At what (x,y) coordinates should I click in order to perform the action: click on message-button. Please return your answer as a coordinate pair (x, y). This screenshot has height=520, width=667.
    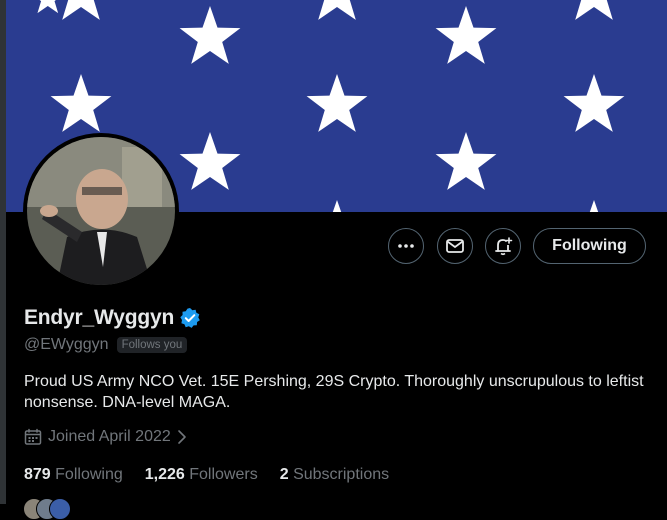
    Looking at the image, I should click on (455, 246).